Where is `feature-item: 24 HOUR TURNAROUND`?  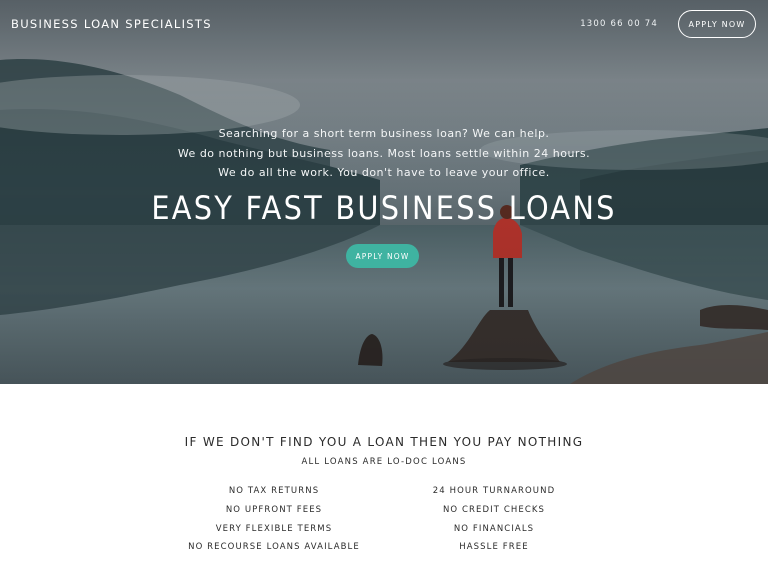 feature-item: 24 HOUR TURNAROUND is located at coordinates (494, 491).